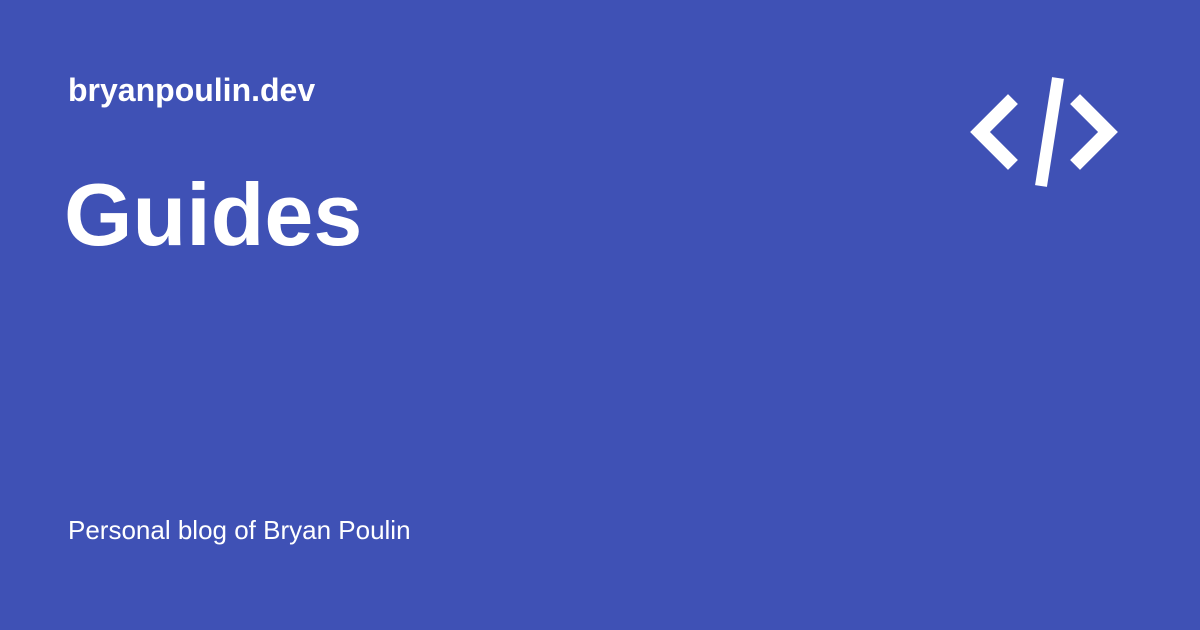  Describe the element at coordinates (994, 132) in the screenshot. I see `left-angle-bracket` at that location.